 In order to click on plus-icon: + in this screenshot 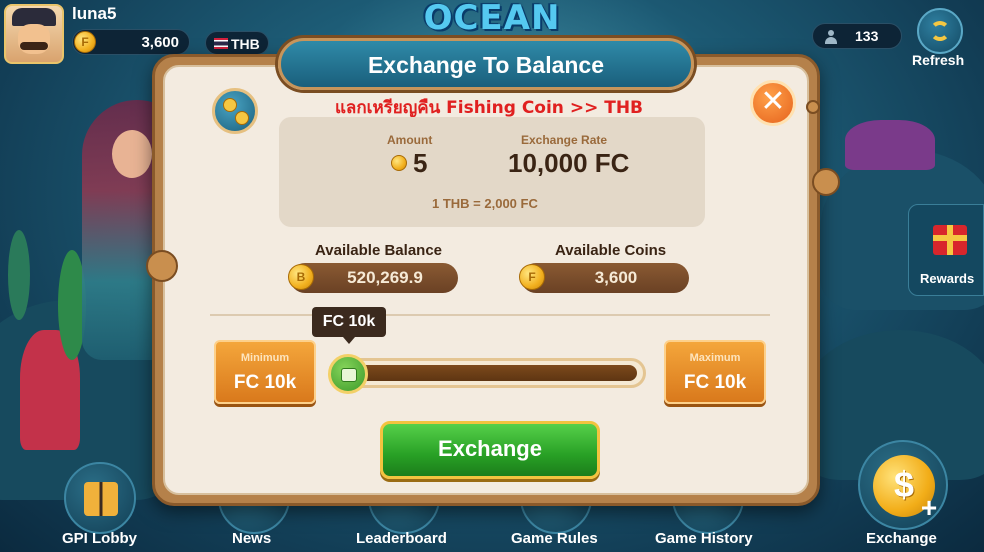, I will do `click(929, 507)`.